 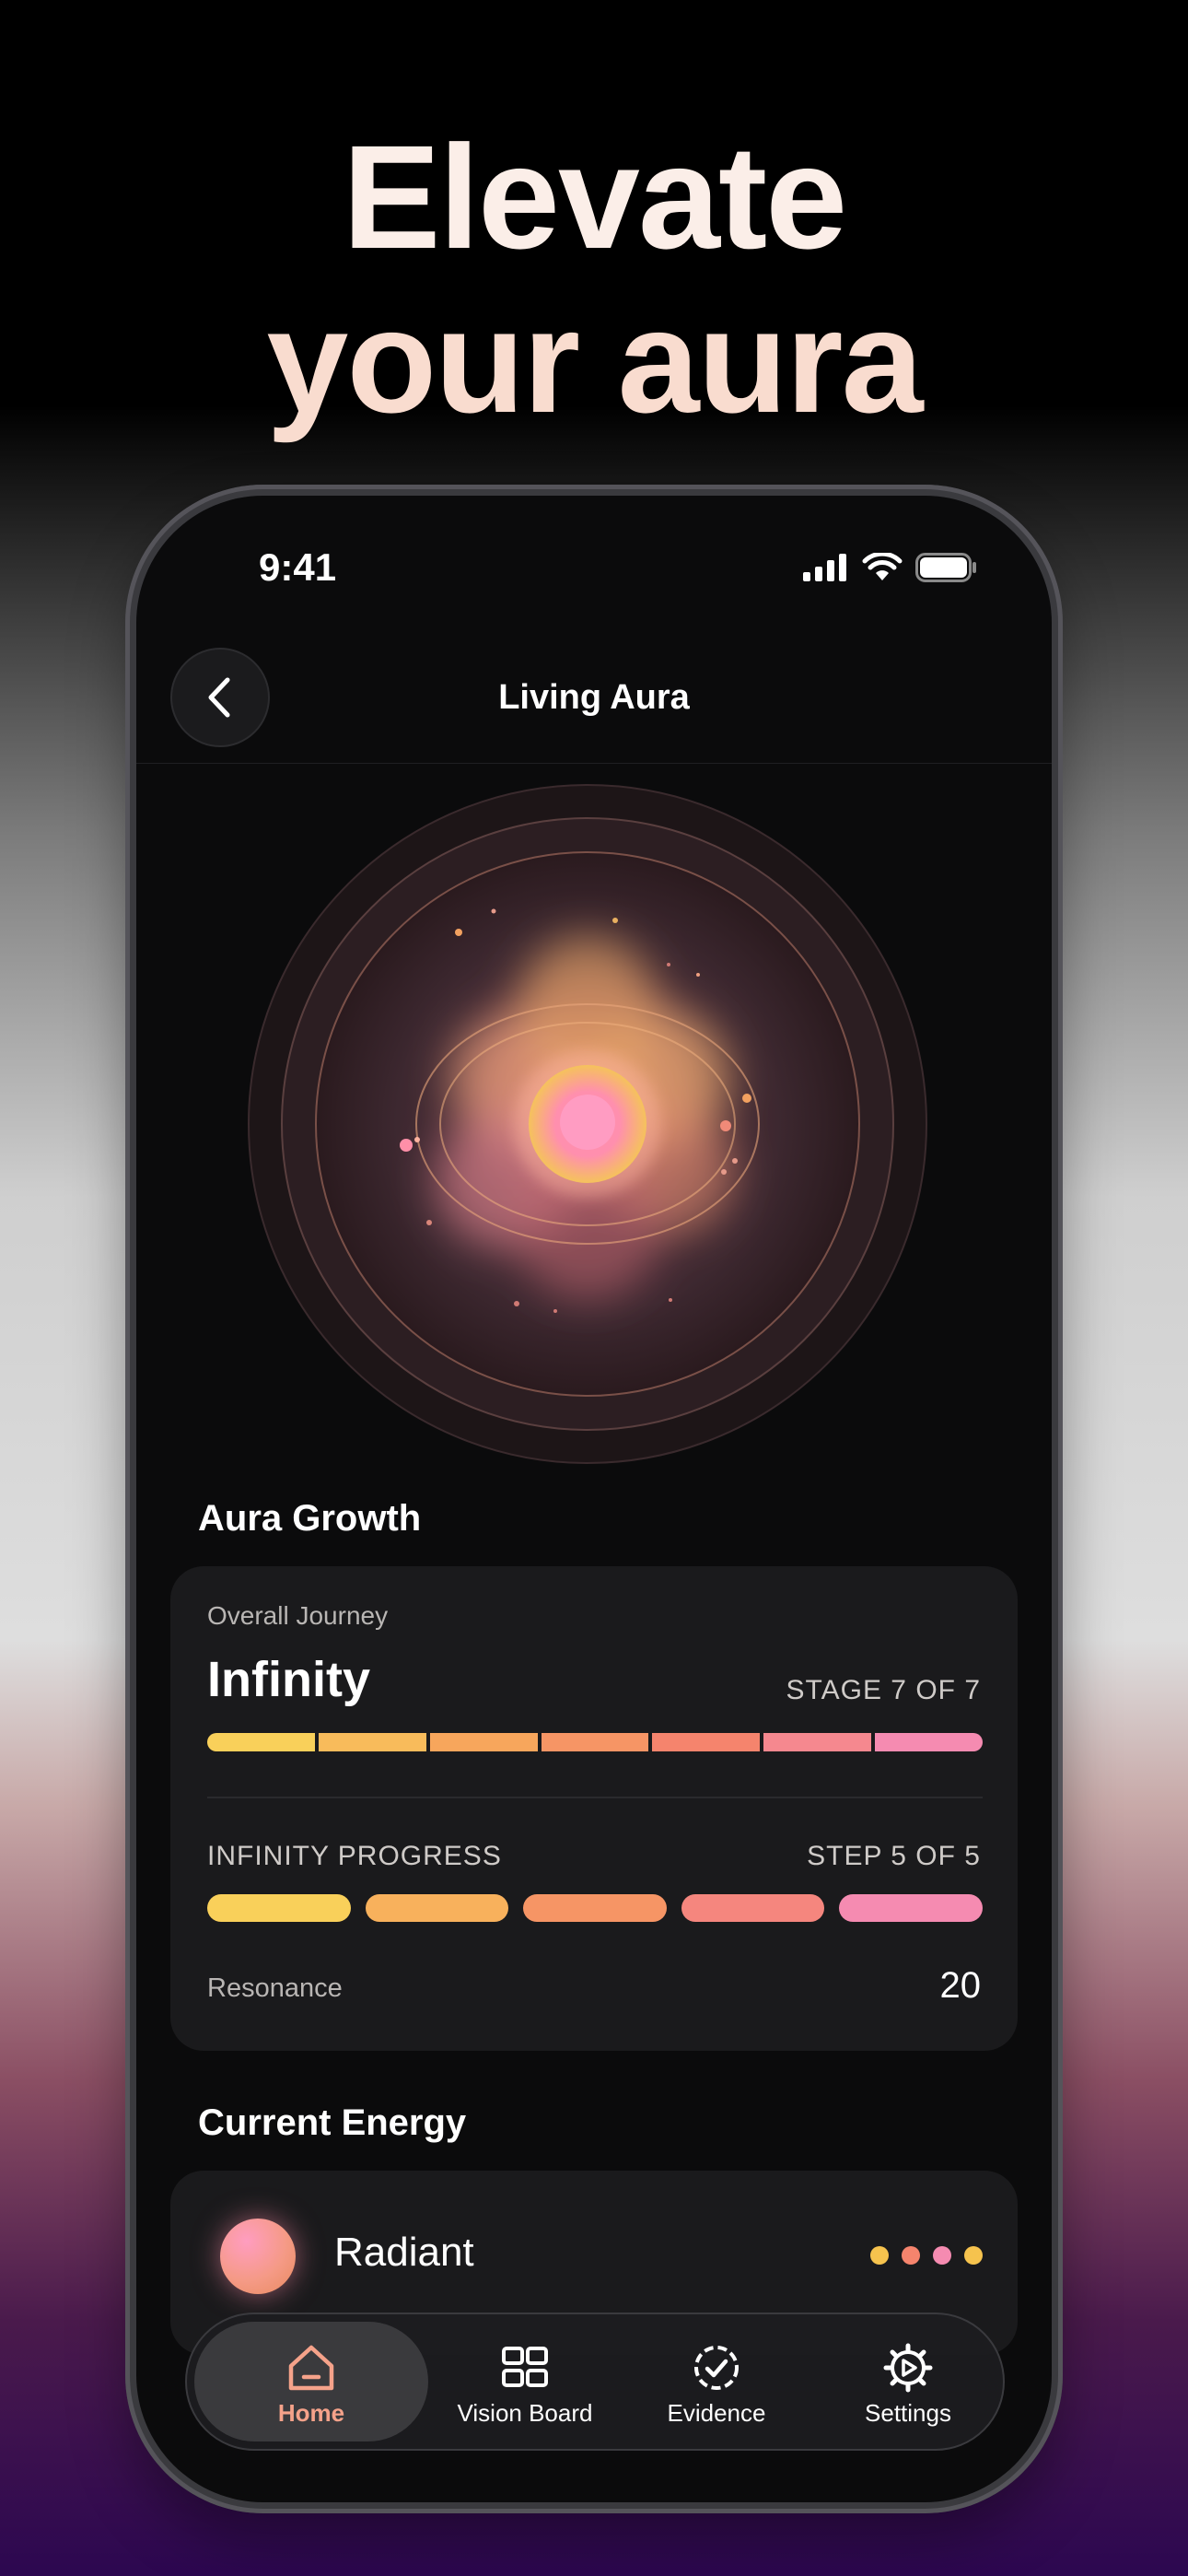 I want to click on tab-bar: Home Vision Board Evidence Settings, so click(x=595, y=2382).